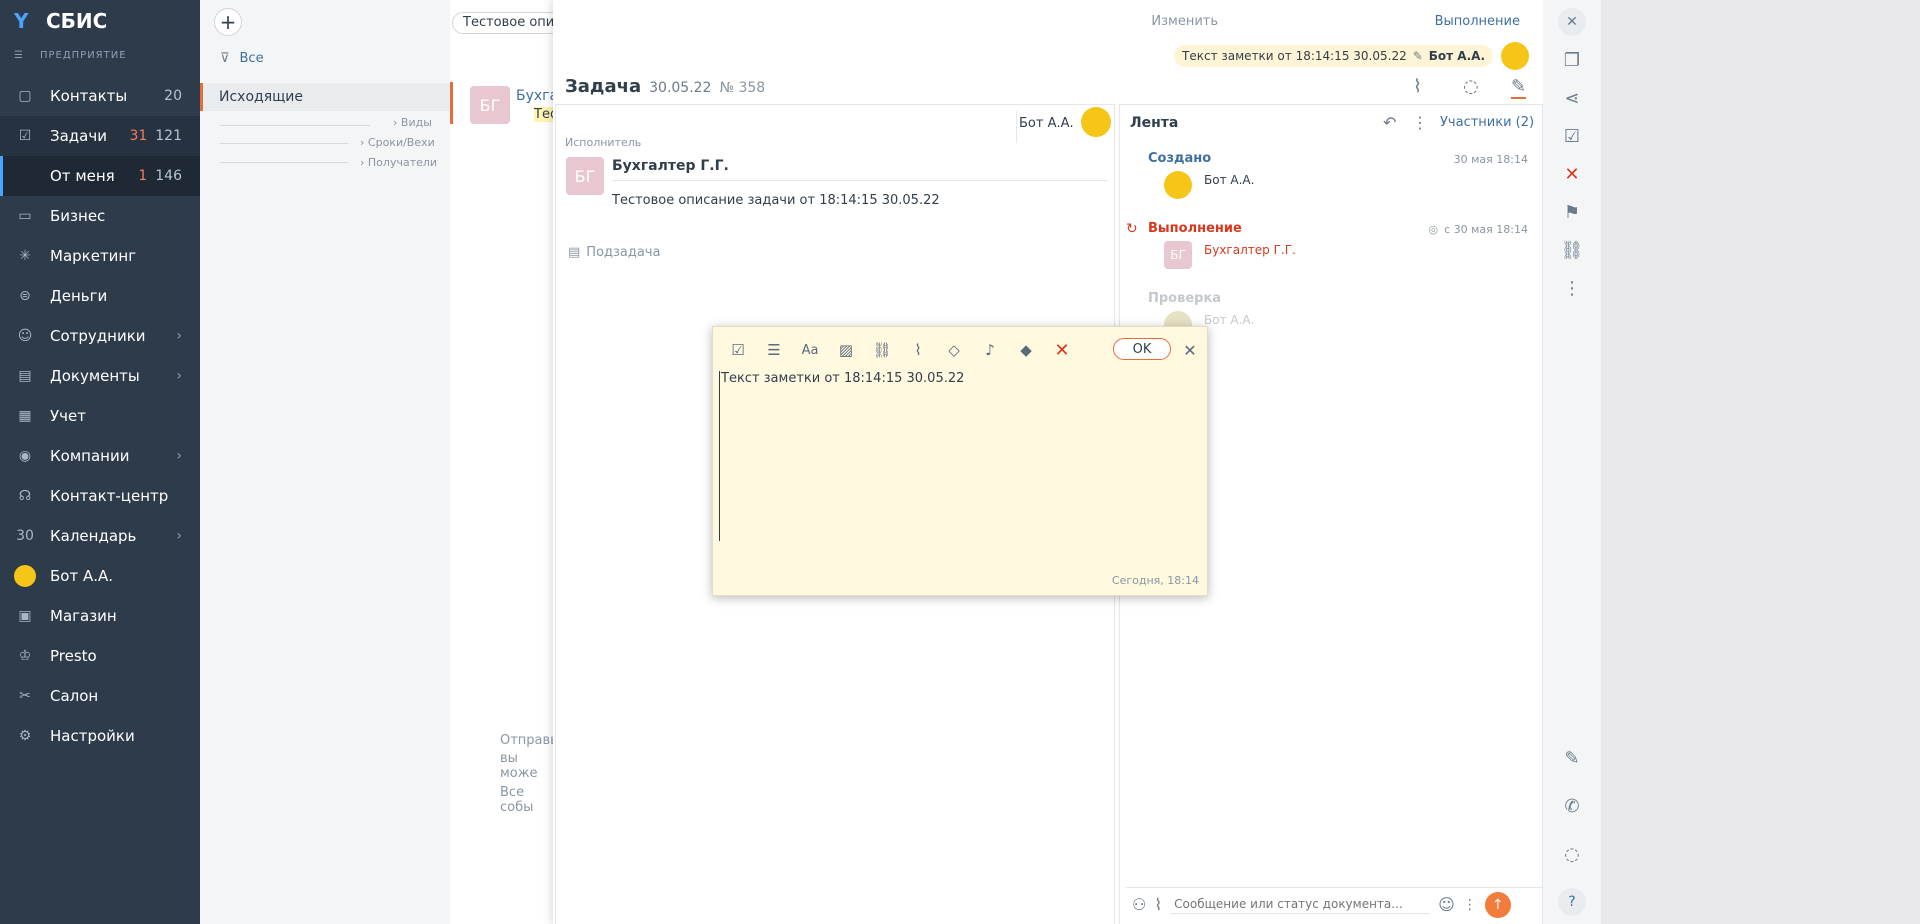 This screenshot has width=1920, height=924. I want to click on counter: 121, so click(168, 136).